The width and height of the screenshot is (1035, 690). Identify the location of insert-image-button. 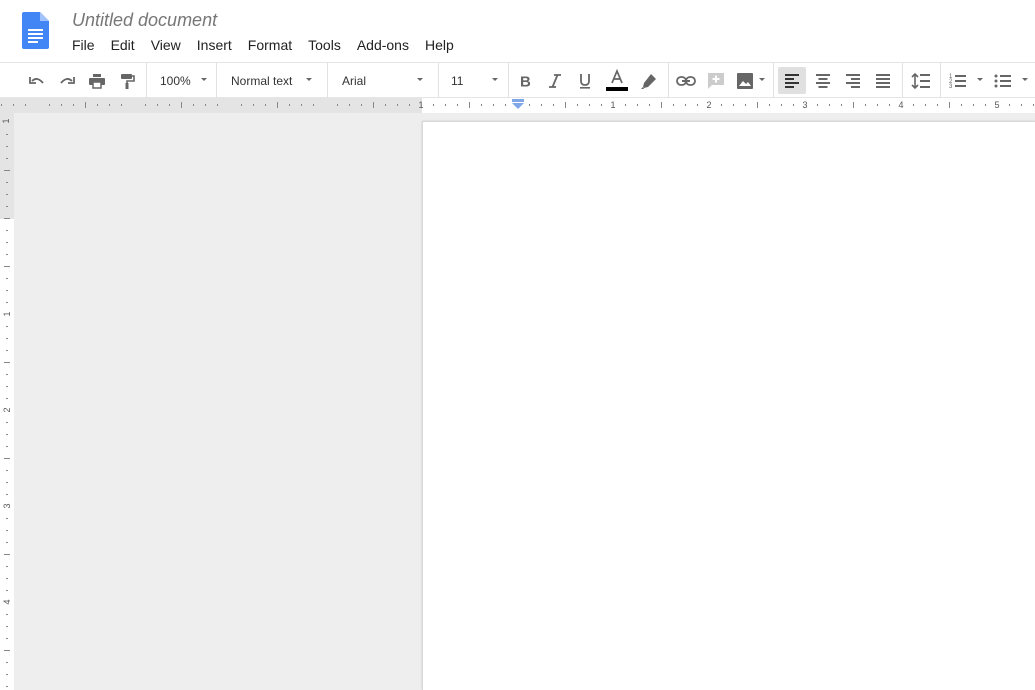
(745, 80).